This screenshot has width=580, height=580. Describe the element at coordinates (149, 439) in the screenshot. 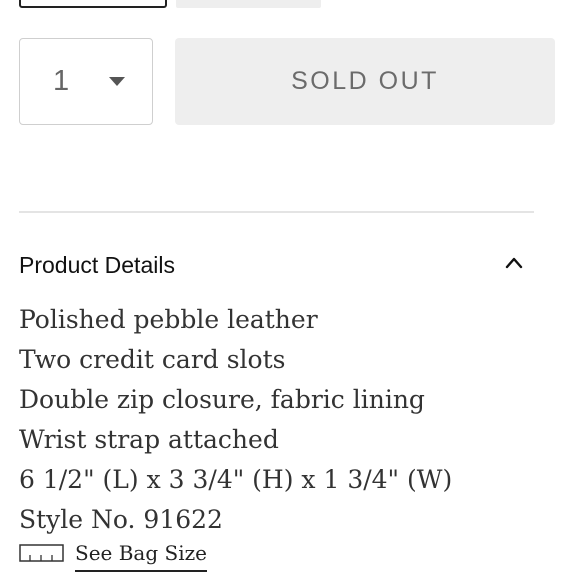

I see `detail-item: Wrist strap attached` at that location.